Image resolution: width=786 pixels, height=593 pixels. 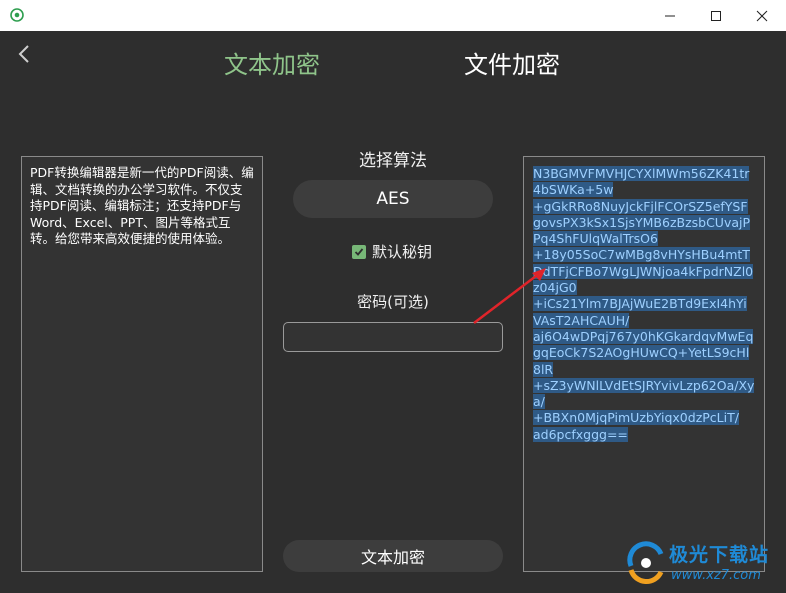 I want to click on cipher-line: N3BGMVFMVHJCYXlMWm56ZK41tr4bSWKa+5w, so click(x=641, y=182).